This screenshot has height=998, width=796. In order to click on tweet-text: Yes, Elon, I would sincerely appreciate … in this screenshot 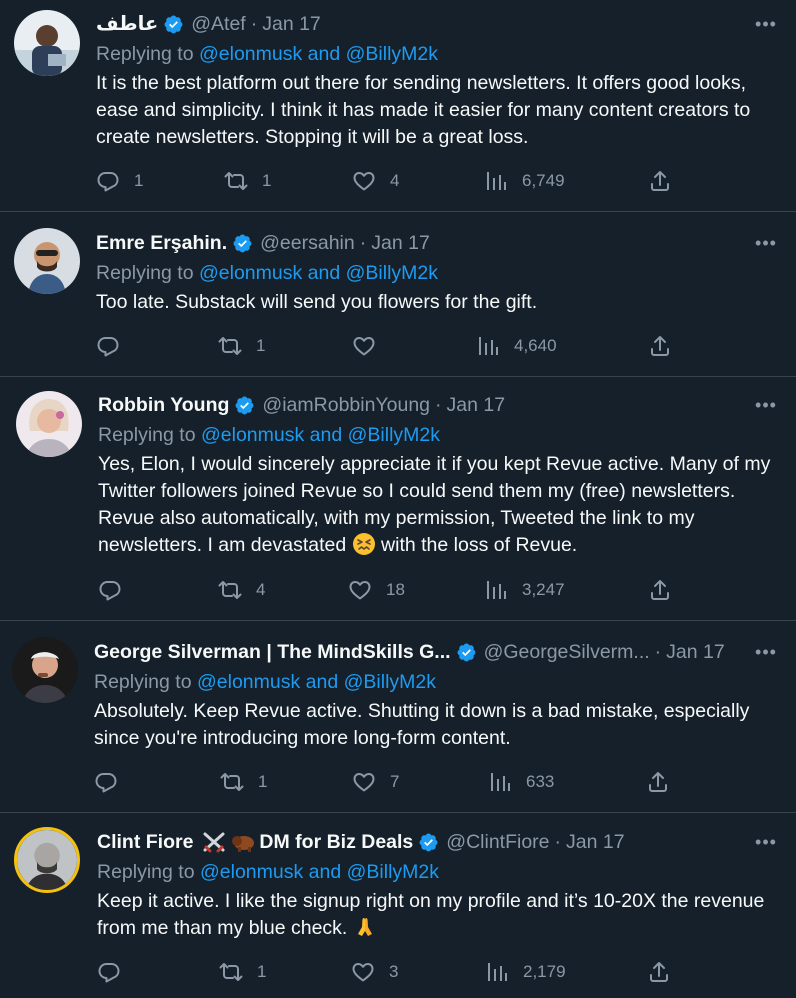, I will do `click(443, 505)`.